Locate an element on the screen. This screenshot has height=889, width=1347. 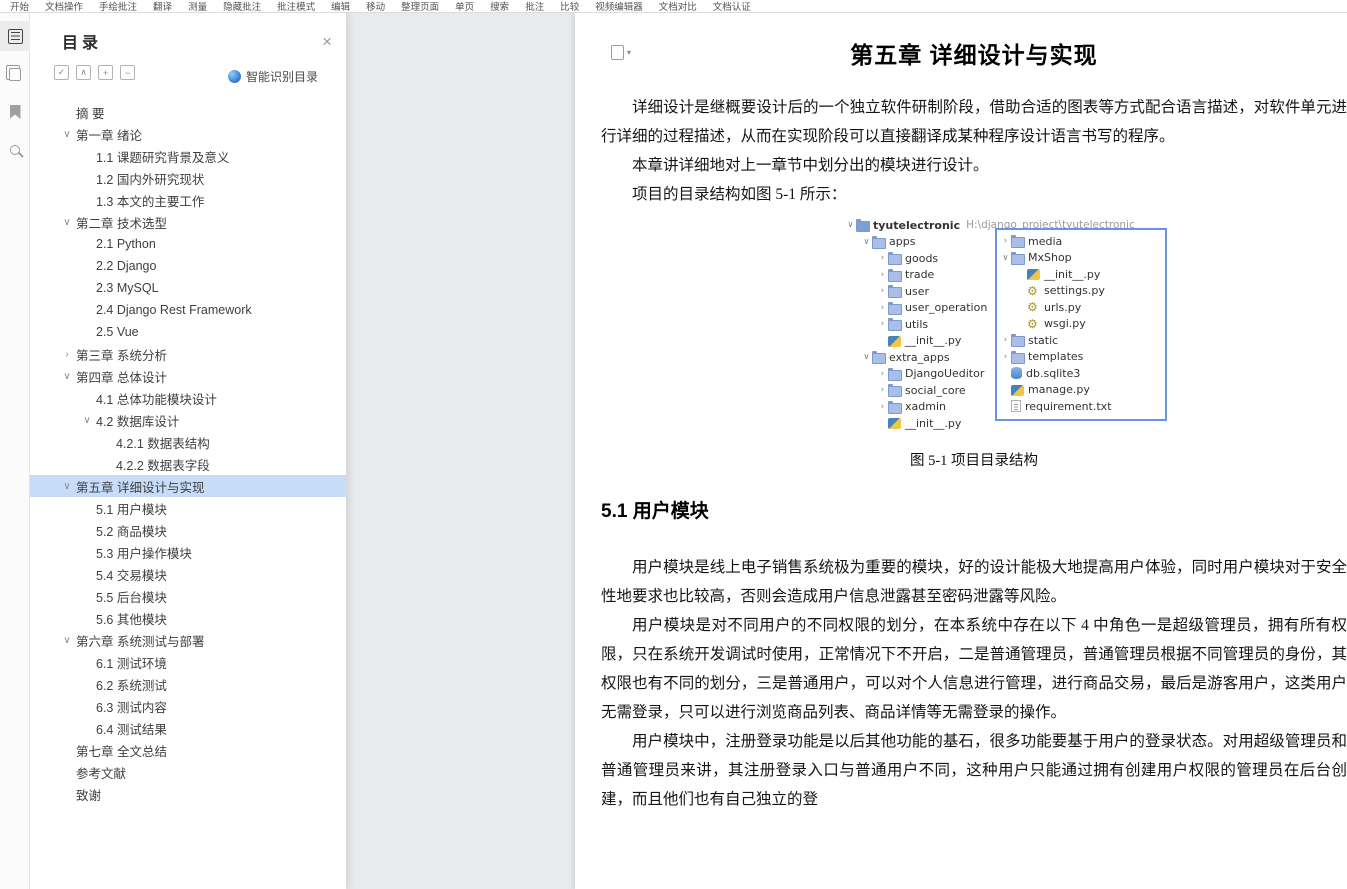
chevron-icon: › is located at coordinates (67, 354).